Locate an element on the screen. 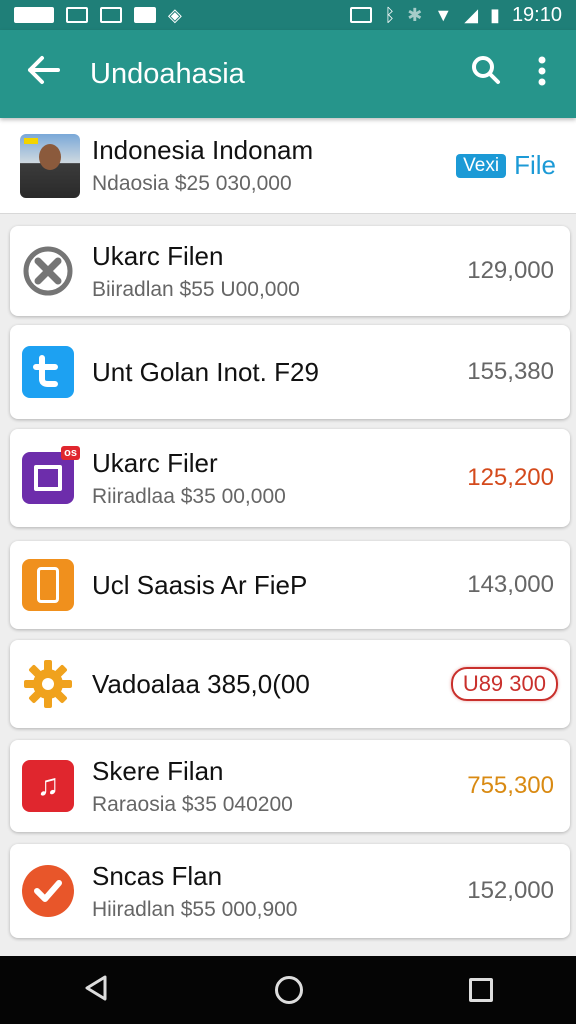  bluetooth-icon: ᛒ is located at coordinates (390, 15).